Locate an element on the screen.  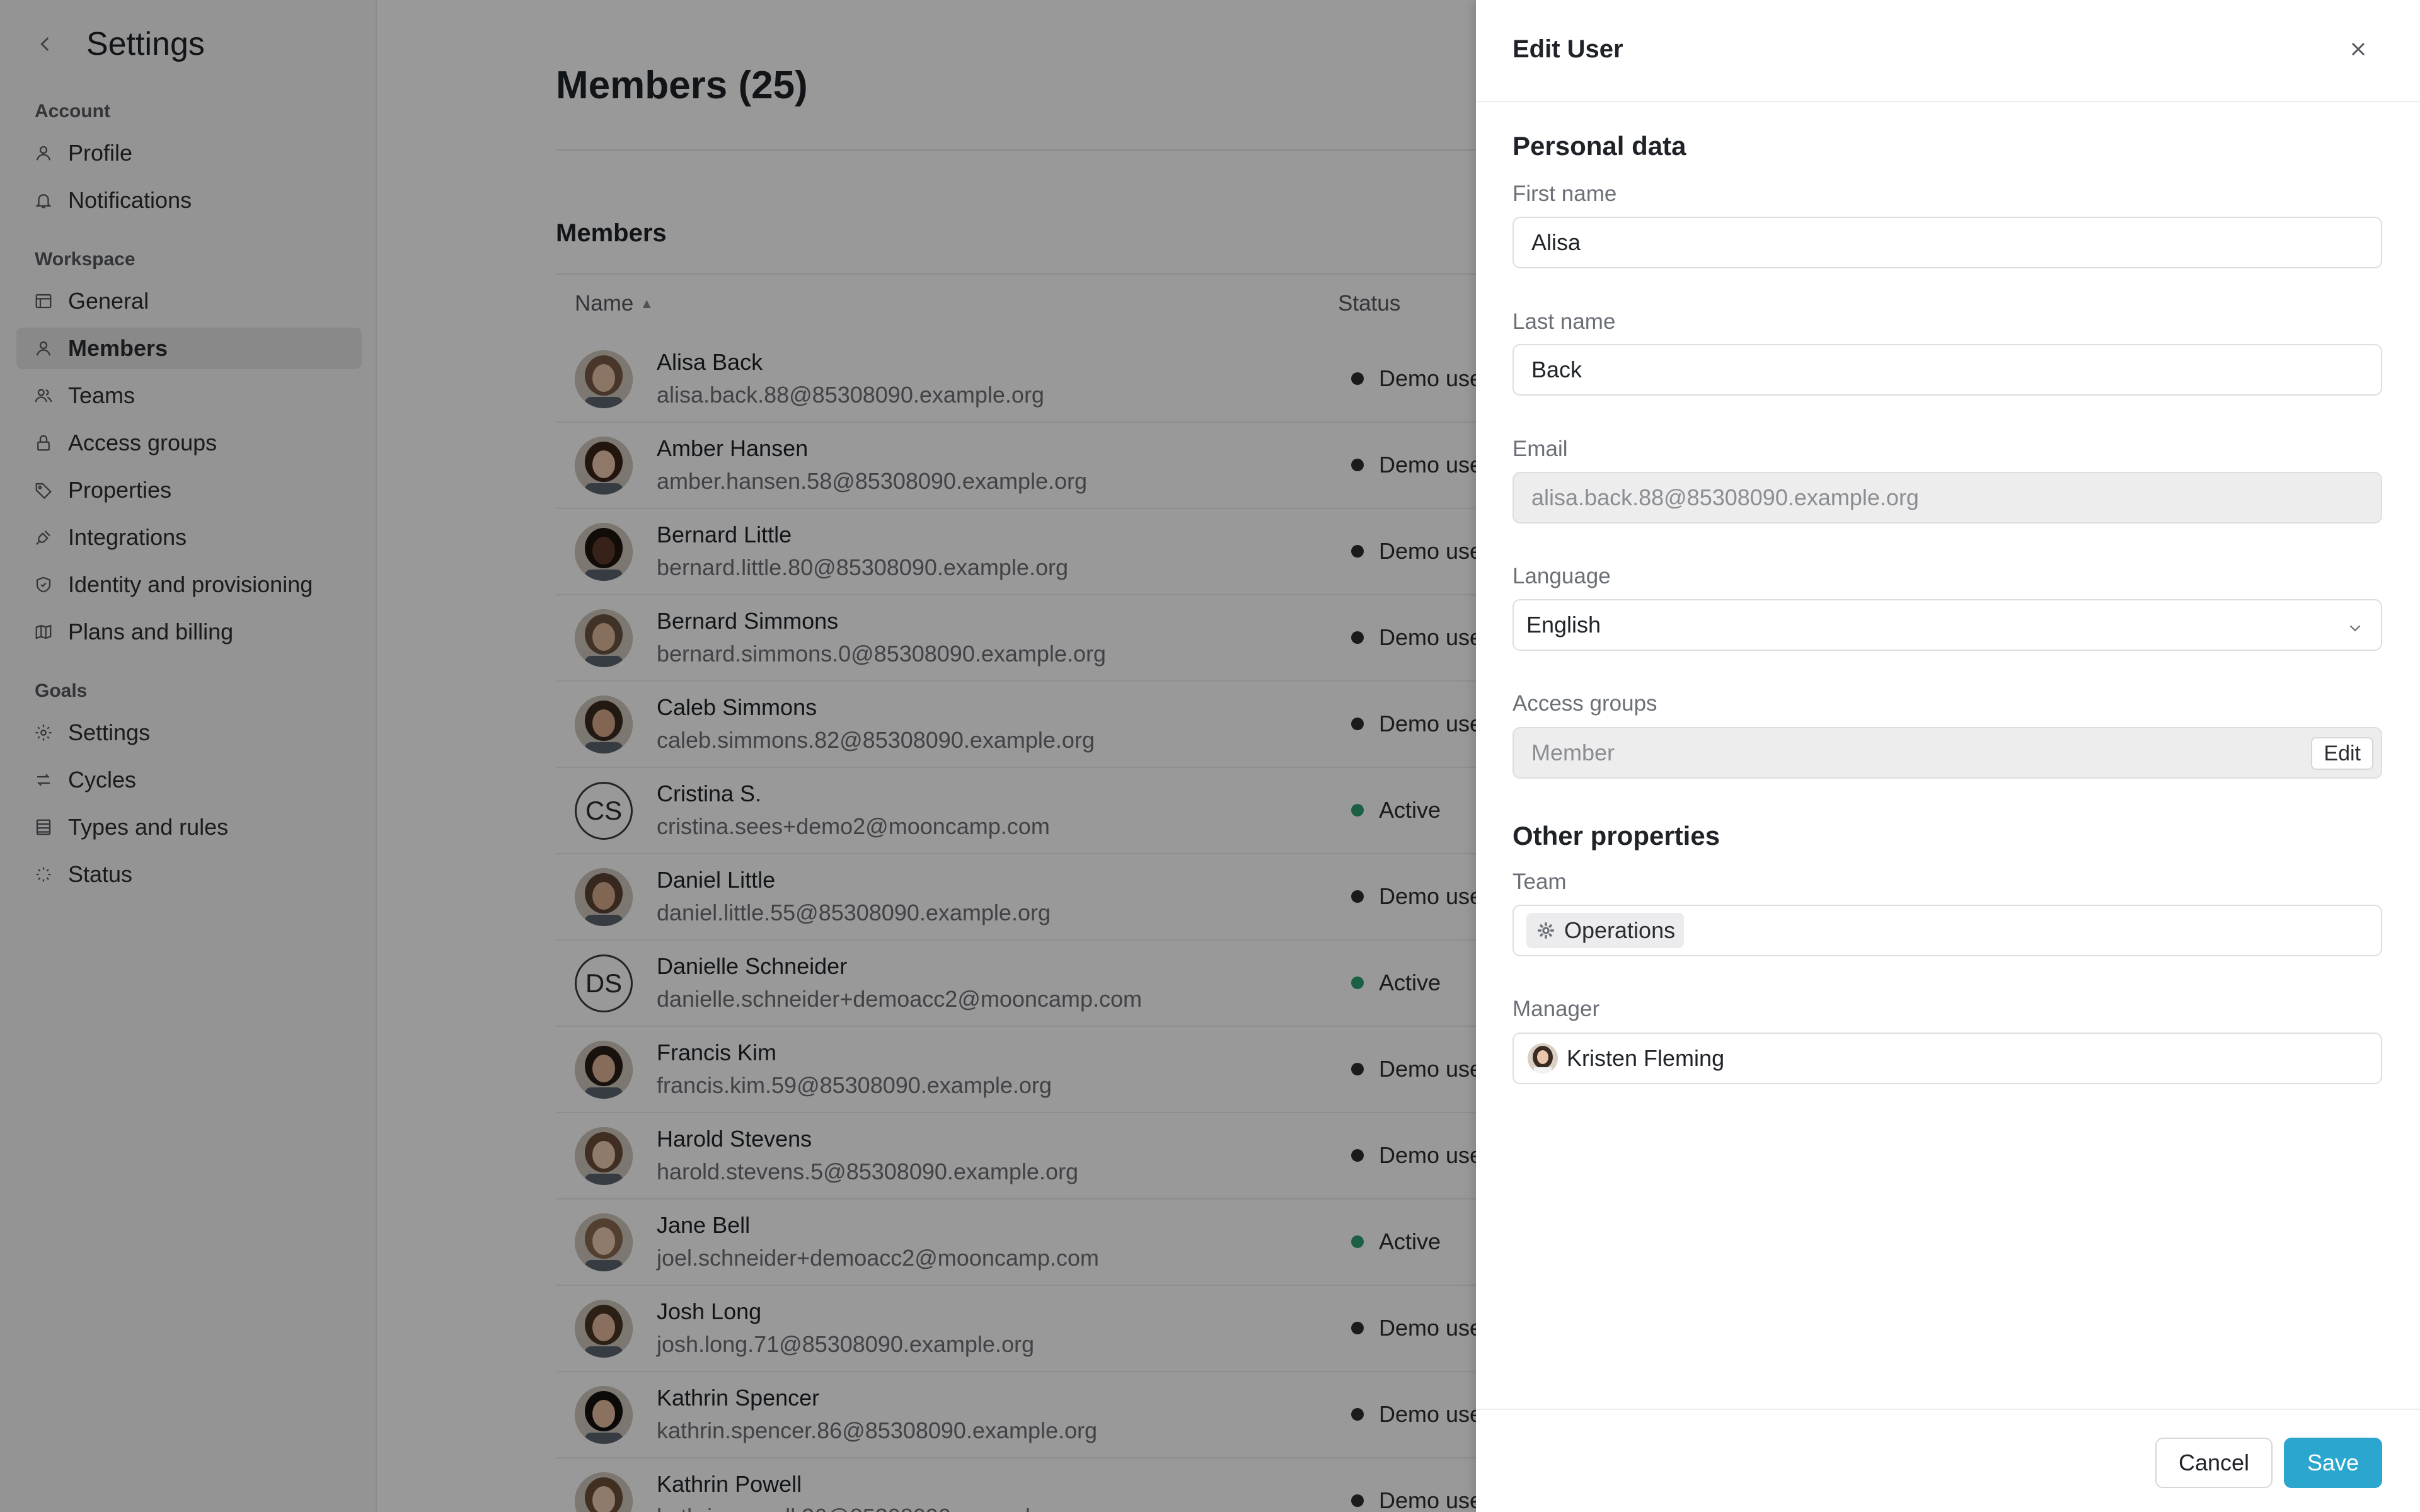
save-button: Save is located at coordinates (2333, 1463).